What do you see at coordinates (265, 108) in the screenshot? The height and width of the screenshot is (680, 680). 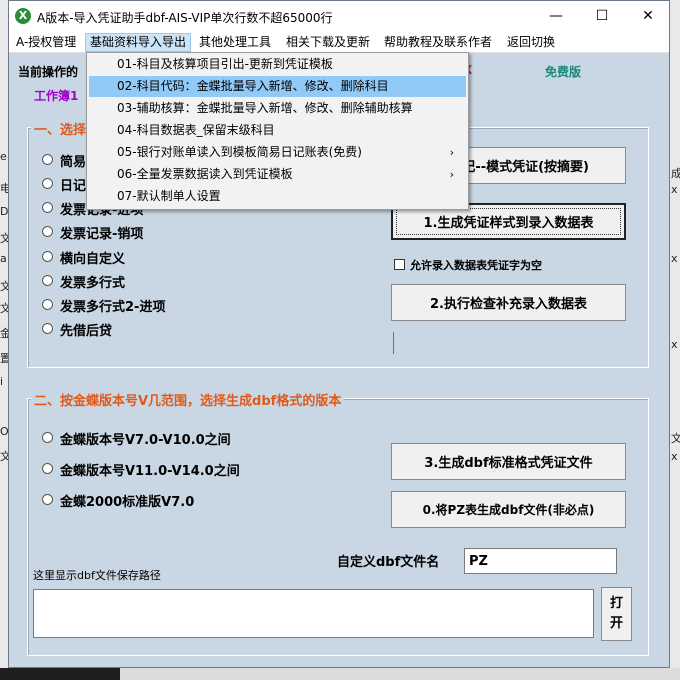 I see `dropdown-item-label: 03-辅助核算：金蝶批量导入新增、修改、删除辅助核算` at bounding box center [265, 108].